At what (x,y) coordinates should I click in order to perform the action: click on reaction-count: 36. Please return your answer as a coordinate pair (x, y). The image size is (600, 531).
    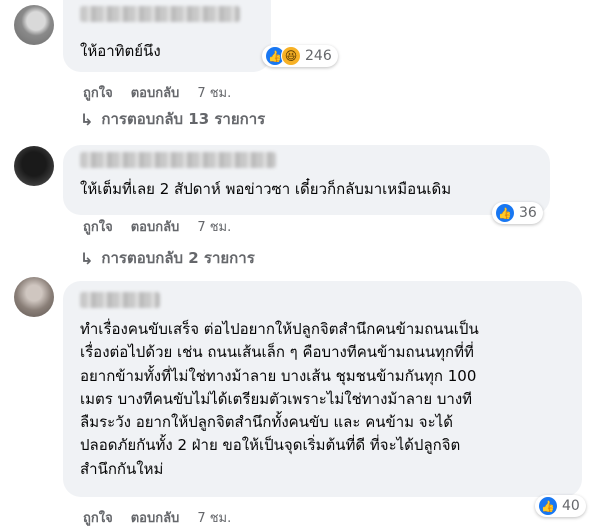
    Looking at the image, I should click on (528, 213).